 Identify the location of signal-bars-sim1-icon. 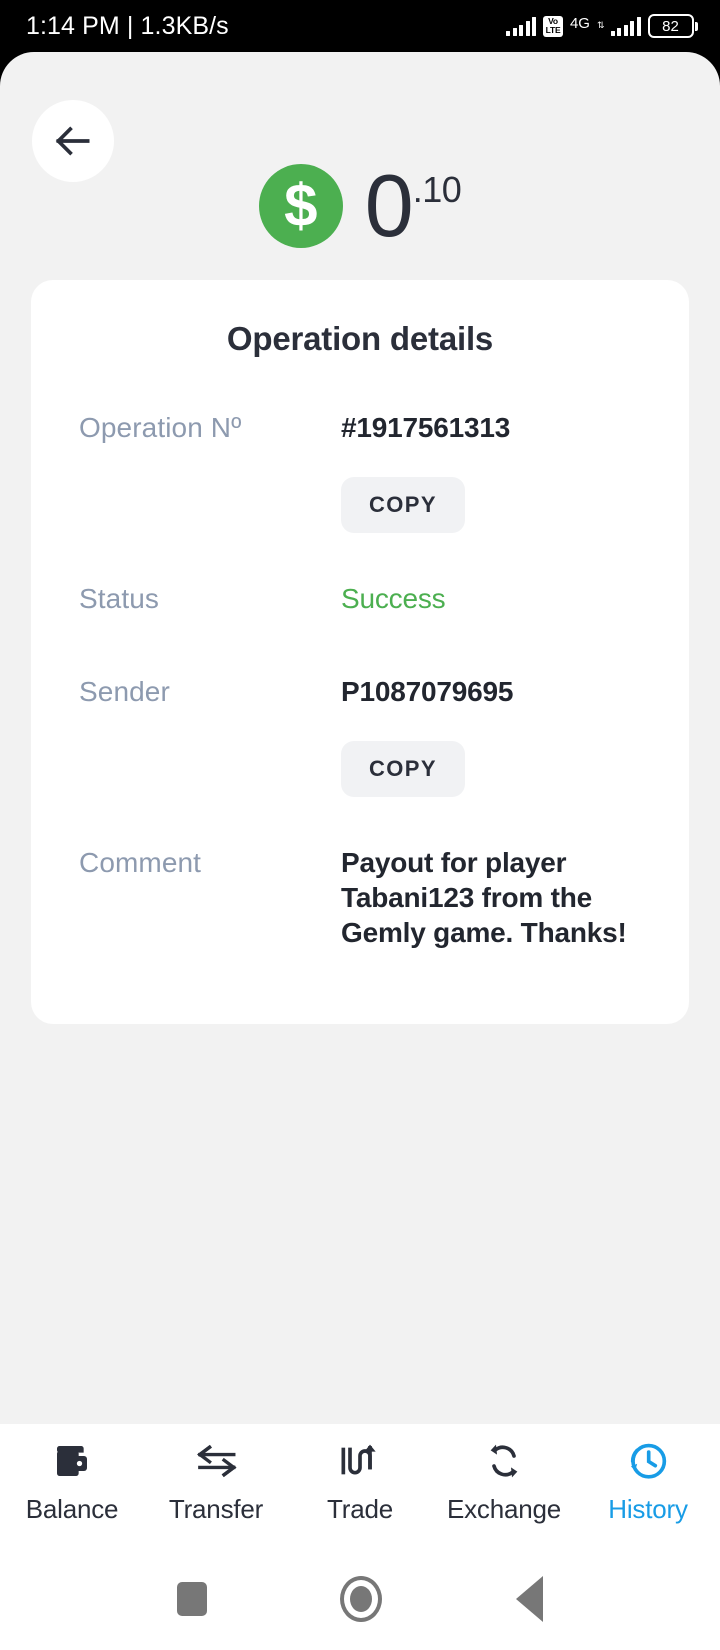
(521, 26).